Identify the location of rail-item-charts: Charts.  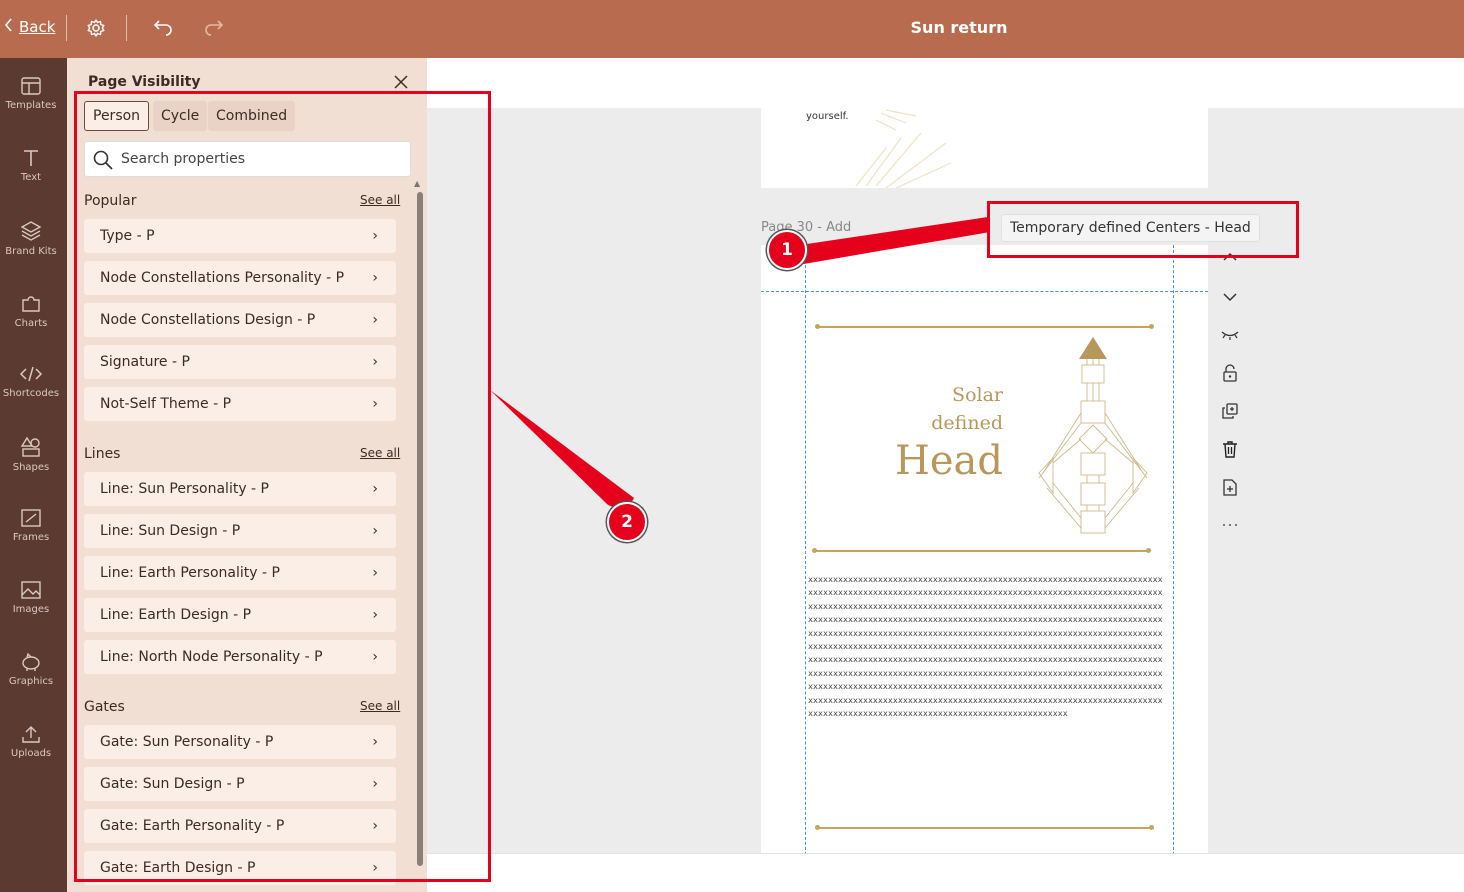
(31, 318).